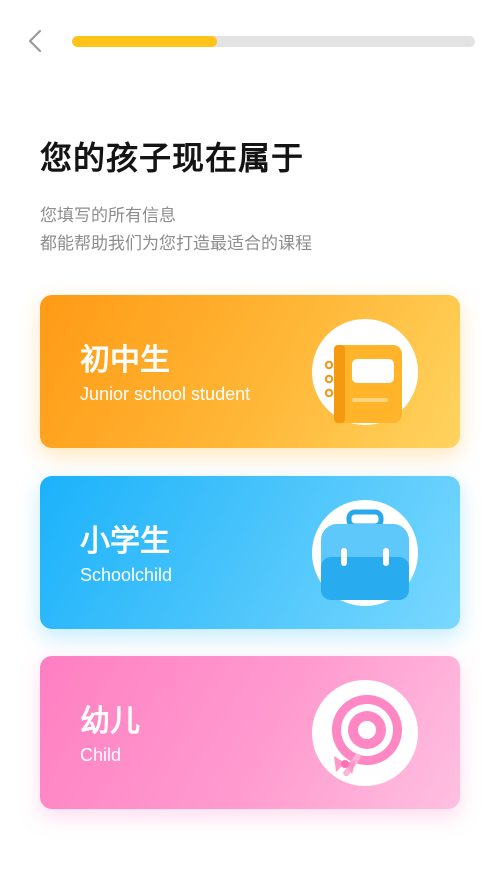 Image resolution: width=500 pixels, height=889 pixels. Describe the element at coordinates (101, 755) in the screenshot. I see `option-english-name: Child` at that location.